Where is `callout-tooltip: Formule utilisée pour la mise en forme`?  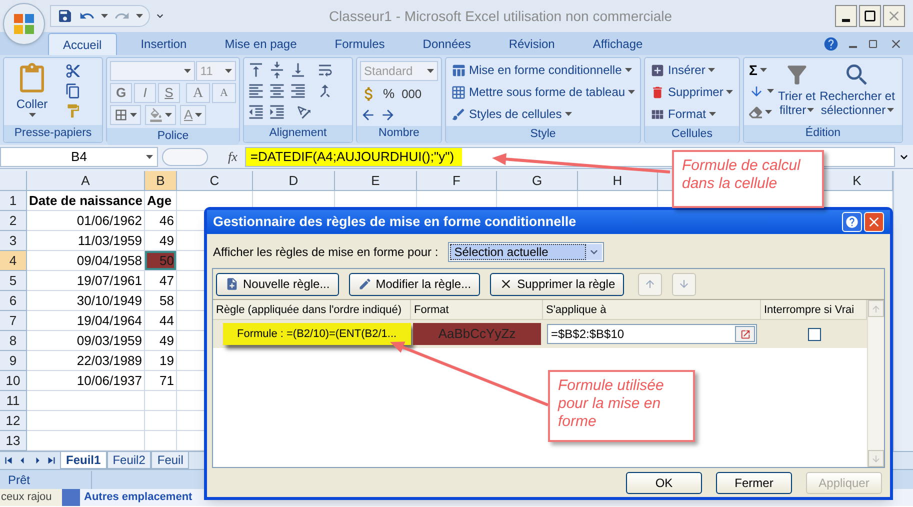
callout-tooltip: Formule utilisée pour la mise en forme is located at coordinates (621, 406).